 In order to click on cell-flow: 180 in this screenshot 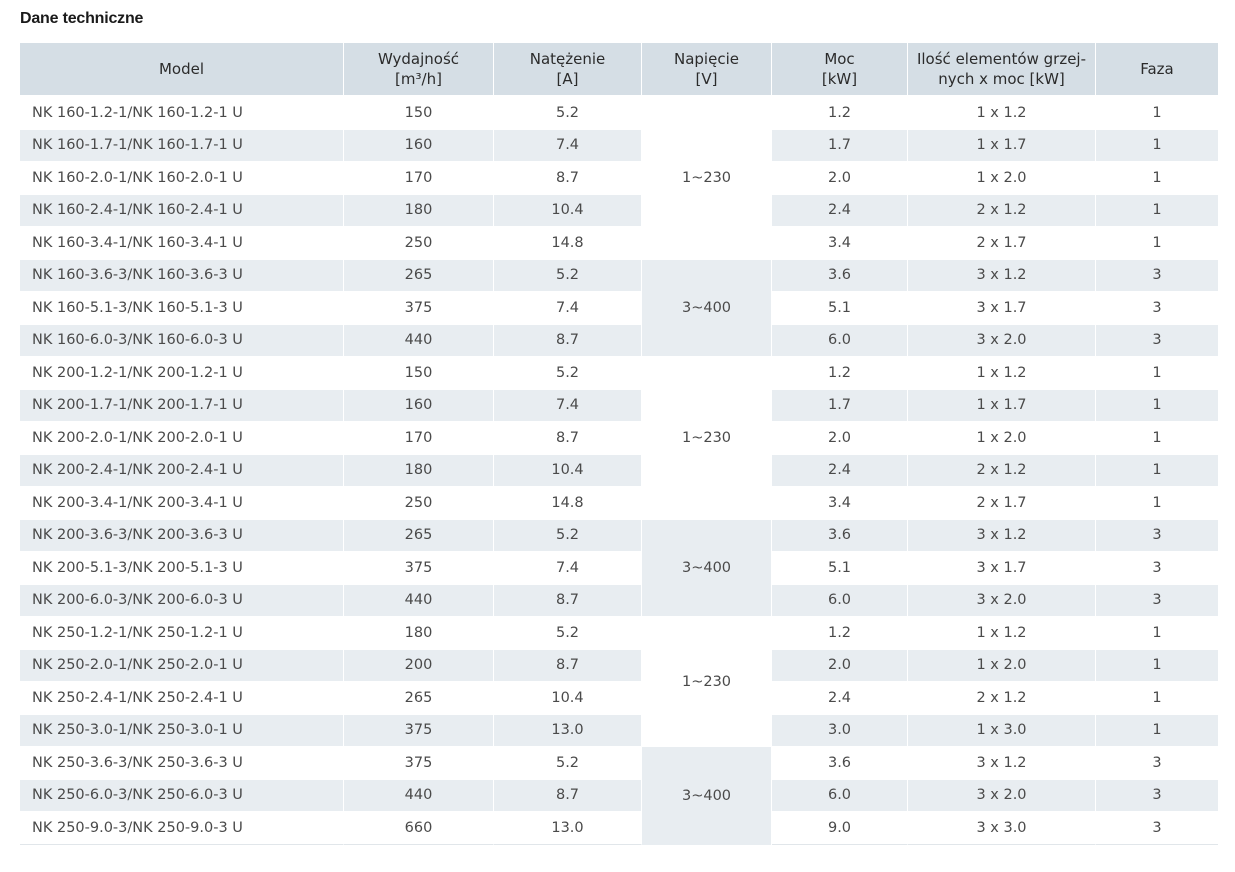, I will do `click(419, 469)`.